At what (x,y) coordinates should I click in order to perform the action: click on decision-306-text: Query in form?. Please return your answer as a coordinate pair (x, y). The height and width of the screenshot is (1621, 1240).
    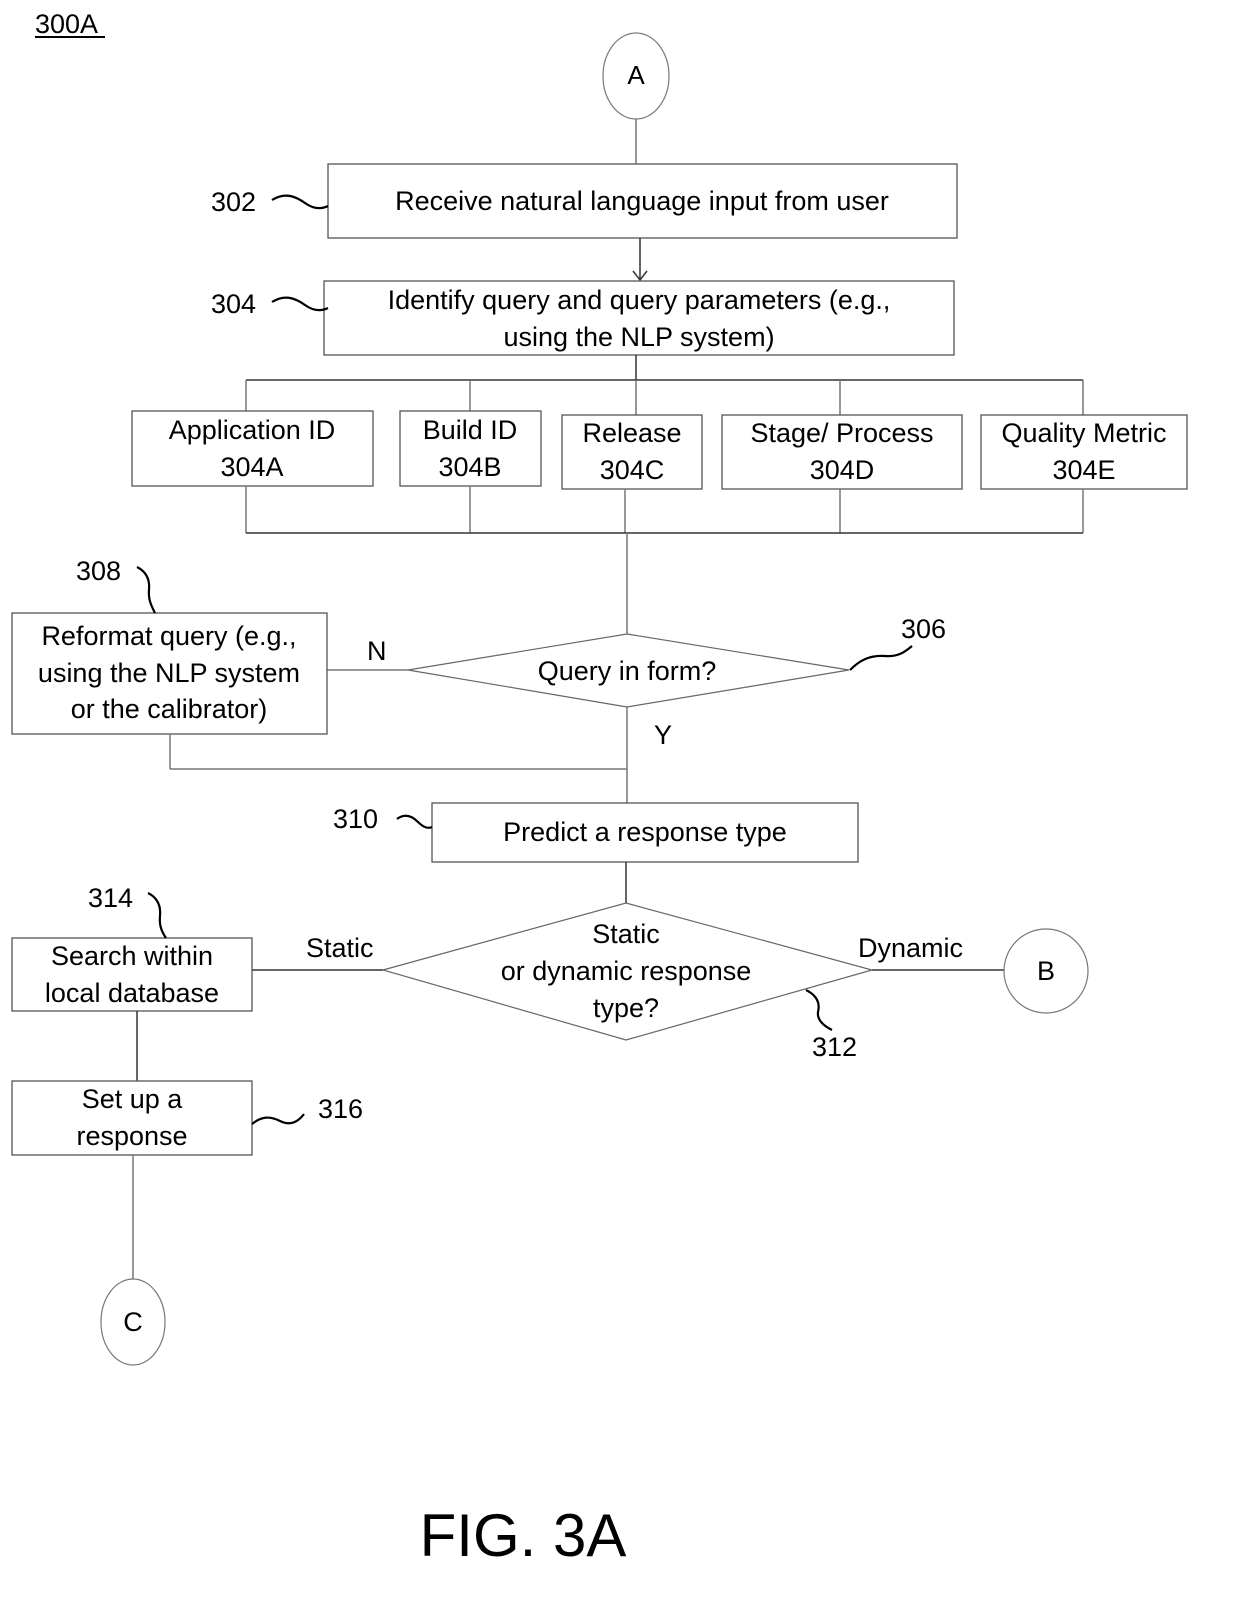
    Looking at the image, I should click on (627, 671).